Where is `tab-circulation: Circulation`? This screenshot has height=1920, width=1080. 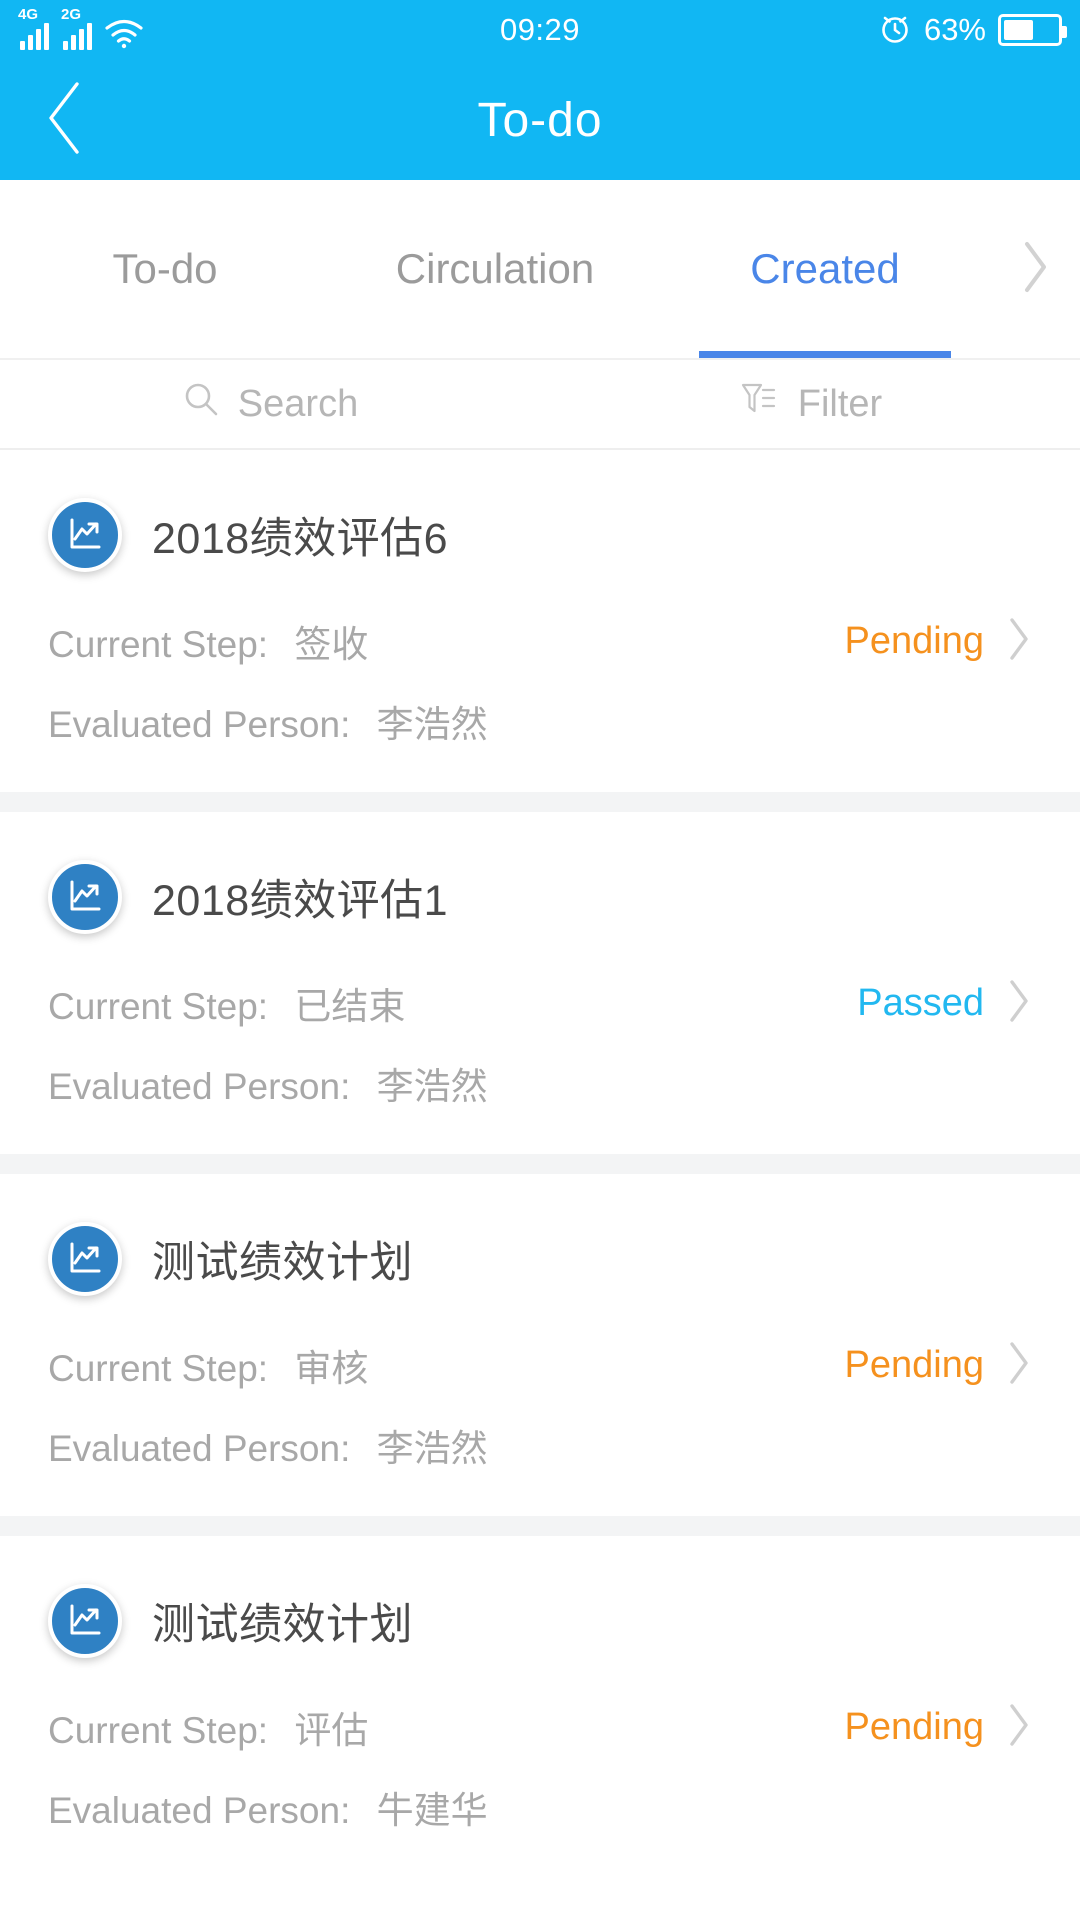
tab-circulation: Circulation is located at coordinates (495, 269).